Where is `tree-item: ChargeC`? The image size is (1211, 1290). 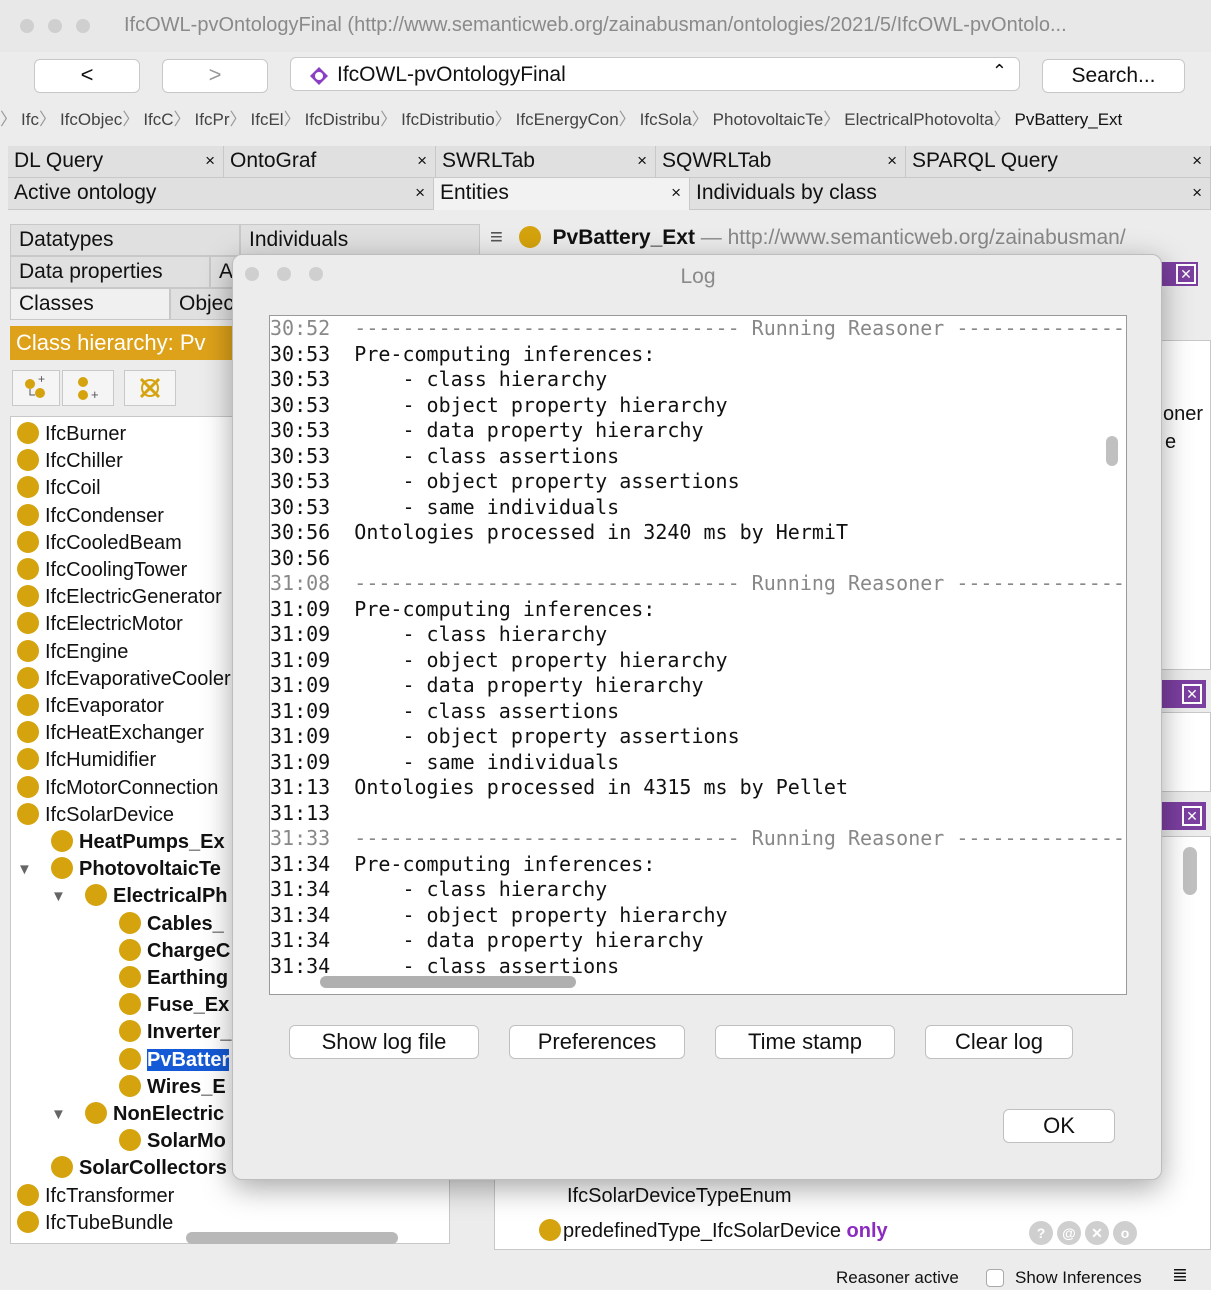 tree-item: ChargeC is located at coordinates (174, 951).